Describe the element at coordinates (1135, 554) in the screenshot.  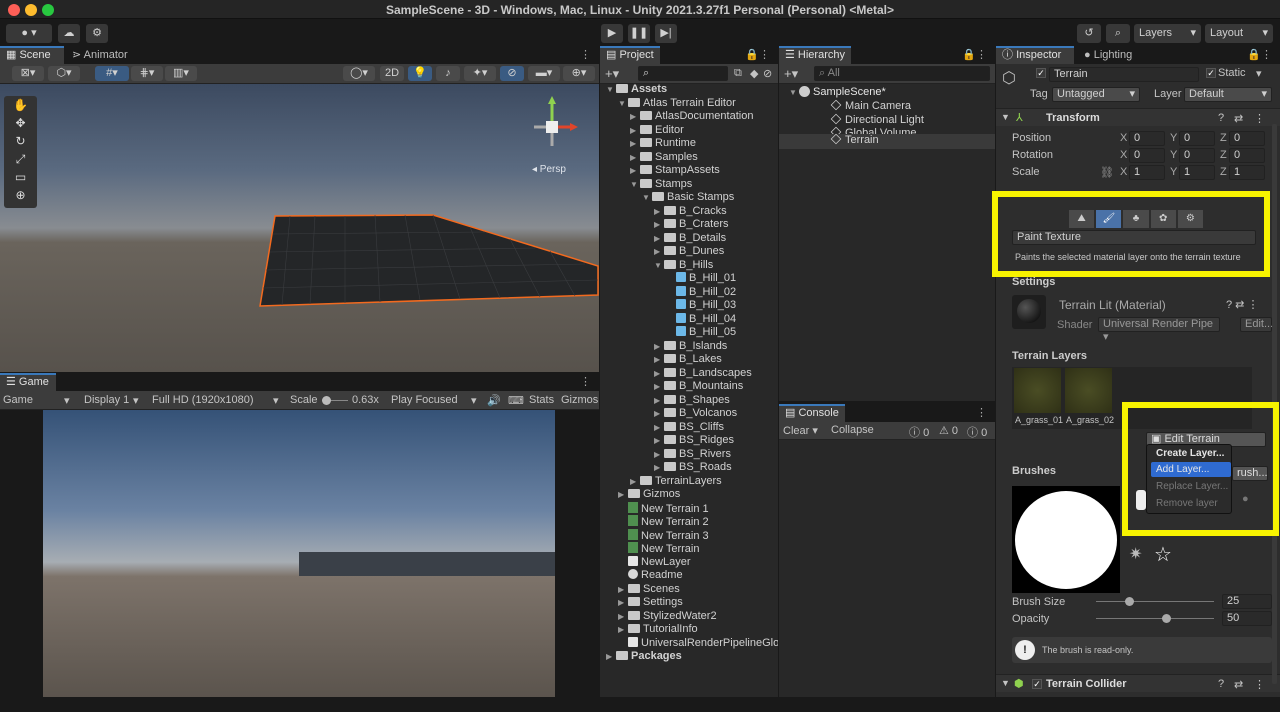
I see `brush-star-soft-icon: ✷` at that location.